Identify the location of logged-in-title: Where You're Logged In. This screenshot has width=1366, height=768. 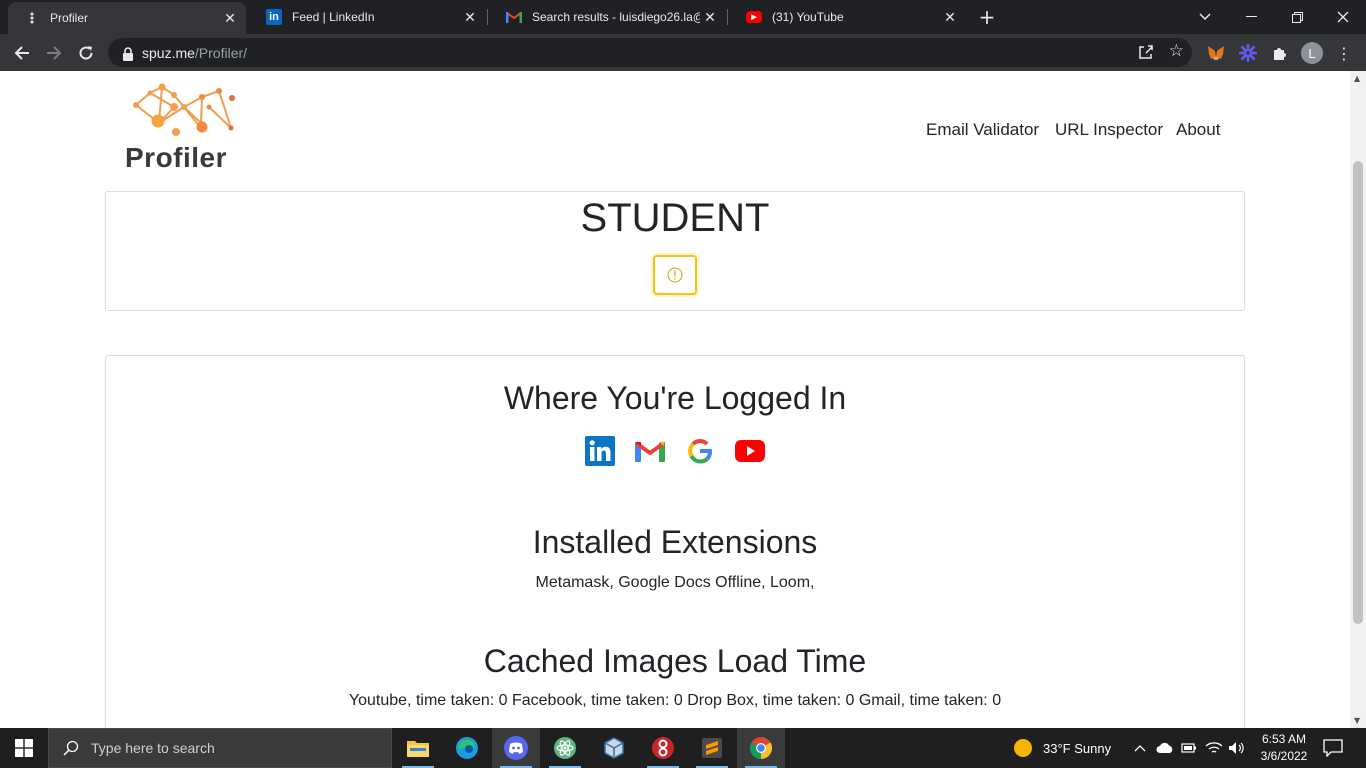
(675, 398).